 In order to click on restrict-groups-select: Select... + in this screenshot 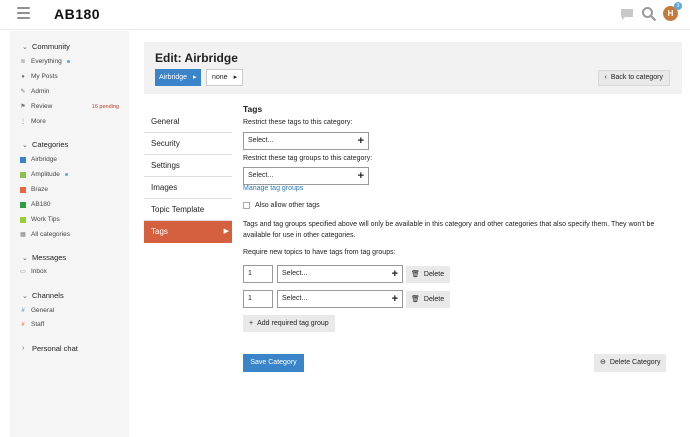, I will do `click(306, 176)`.